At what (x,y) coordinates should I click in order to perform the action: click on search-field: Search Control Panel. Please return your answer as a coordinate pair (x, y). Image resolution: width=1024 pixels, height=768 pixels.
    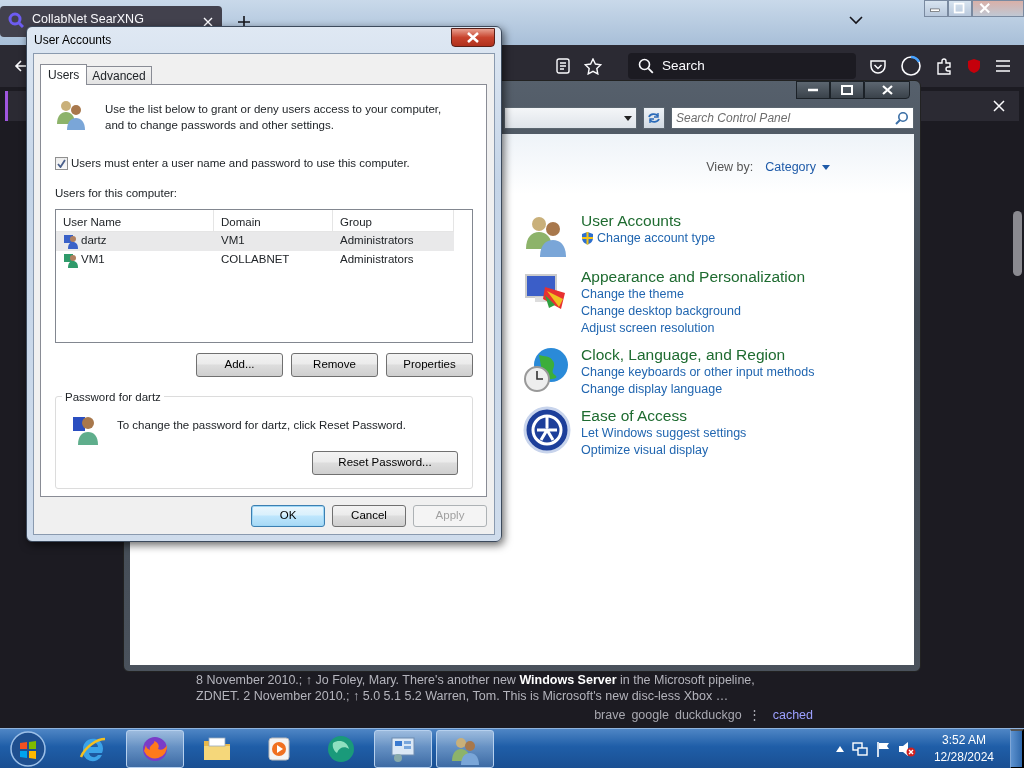
    Looking at the image, I should click on (792, 118).